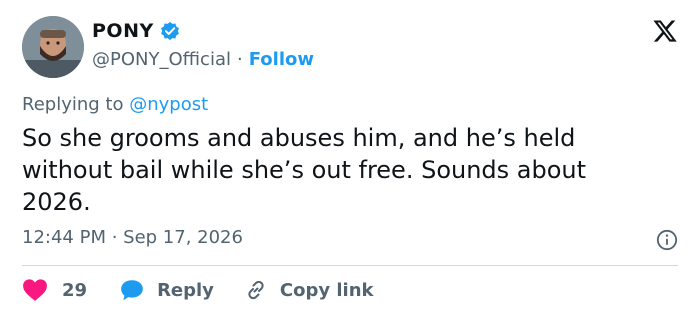 The image size is (700, 318). Describe the element at coordinates (281, 59) in the screenshot. I see `follow-button: Follow` at that location.